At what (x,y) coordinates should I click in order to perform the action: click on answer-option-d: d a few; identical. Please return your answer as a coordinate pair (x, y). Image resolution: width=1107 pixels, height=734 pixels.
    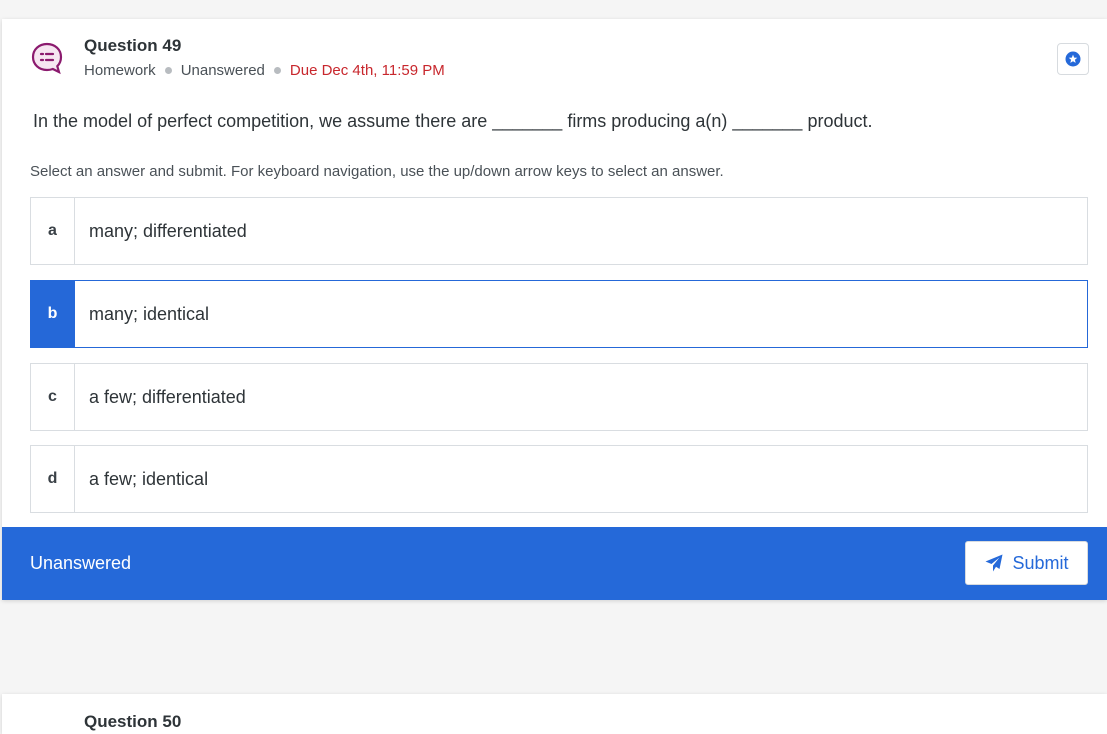
    Looking at the image, I should click on (559, 479).